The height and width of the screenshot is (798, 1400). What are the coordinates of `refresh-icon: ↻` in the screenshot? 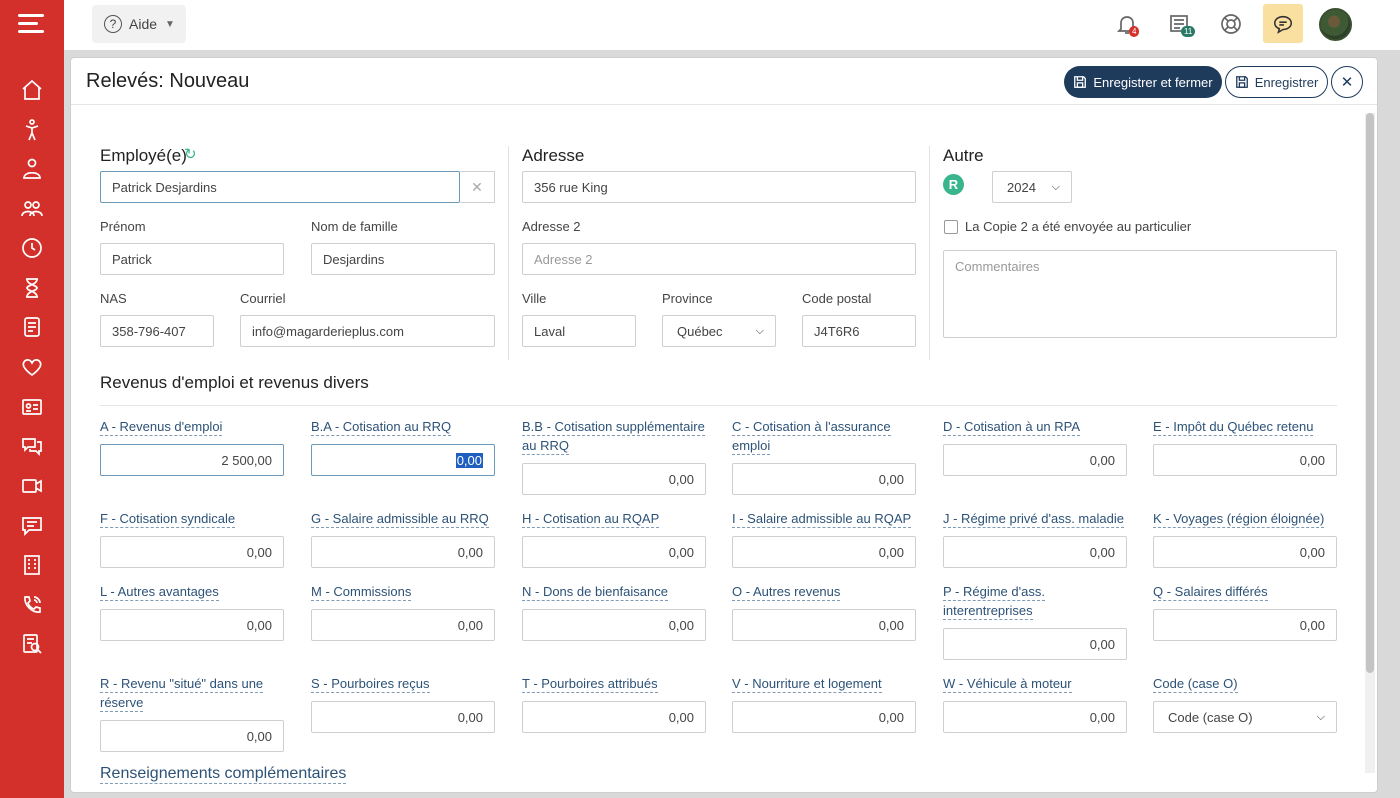 It's located at (190, 154).